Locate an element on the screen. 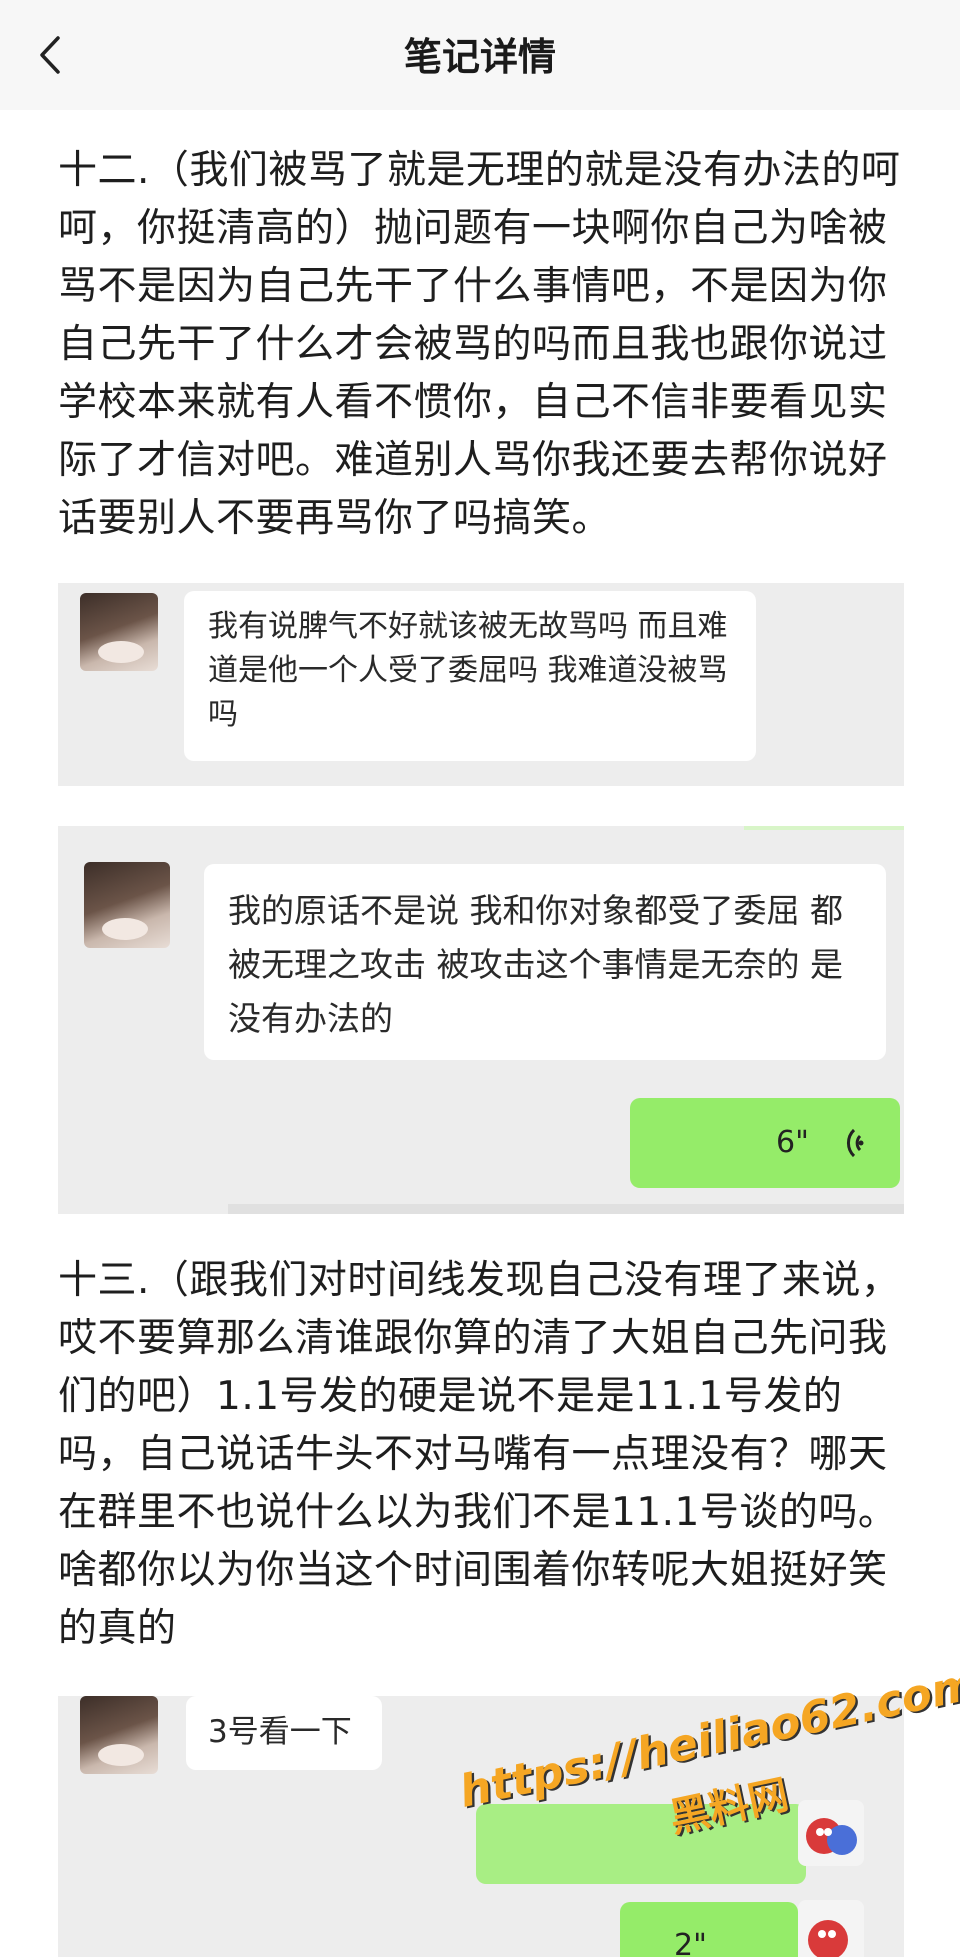 This screenshot has width=960, height=1957. voice-bubble-edge is located at coordinates (824, 828).